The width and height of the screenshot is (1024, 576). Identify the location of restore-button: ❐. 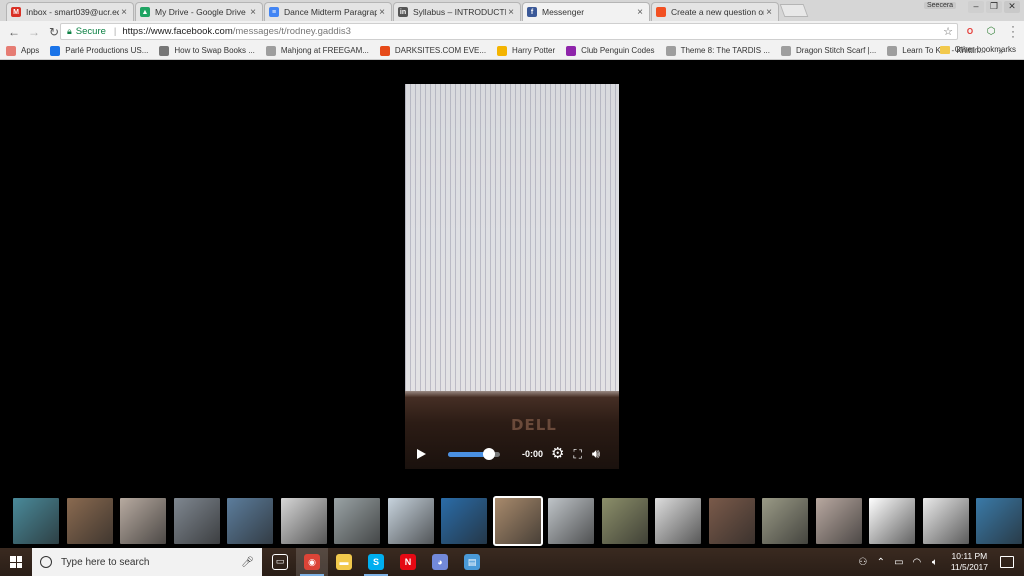
(994, 7).